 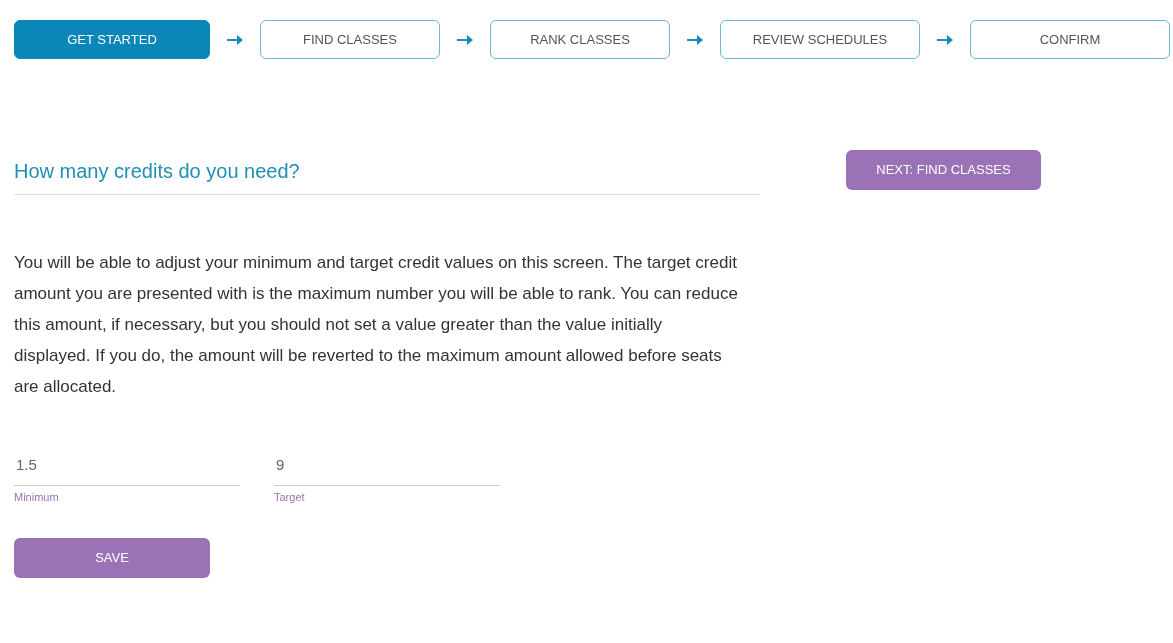 What do you see at coordinates (112, 558) in the screenshot?
I see `save-button: SAVE` at bounding box center [112, 558].